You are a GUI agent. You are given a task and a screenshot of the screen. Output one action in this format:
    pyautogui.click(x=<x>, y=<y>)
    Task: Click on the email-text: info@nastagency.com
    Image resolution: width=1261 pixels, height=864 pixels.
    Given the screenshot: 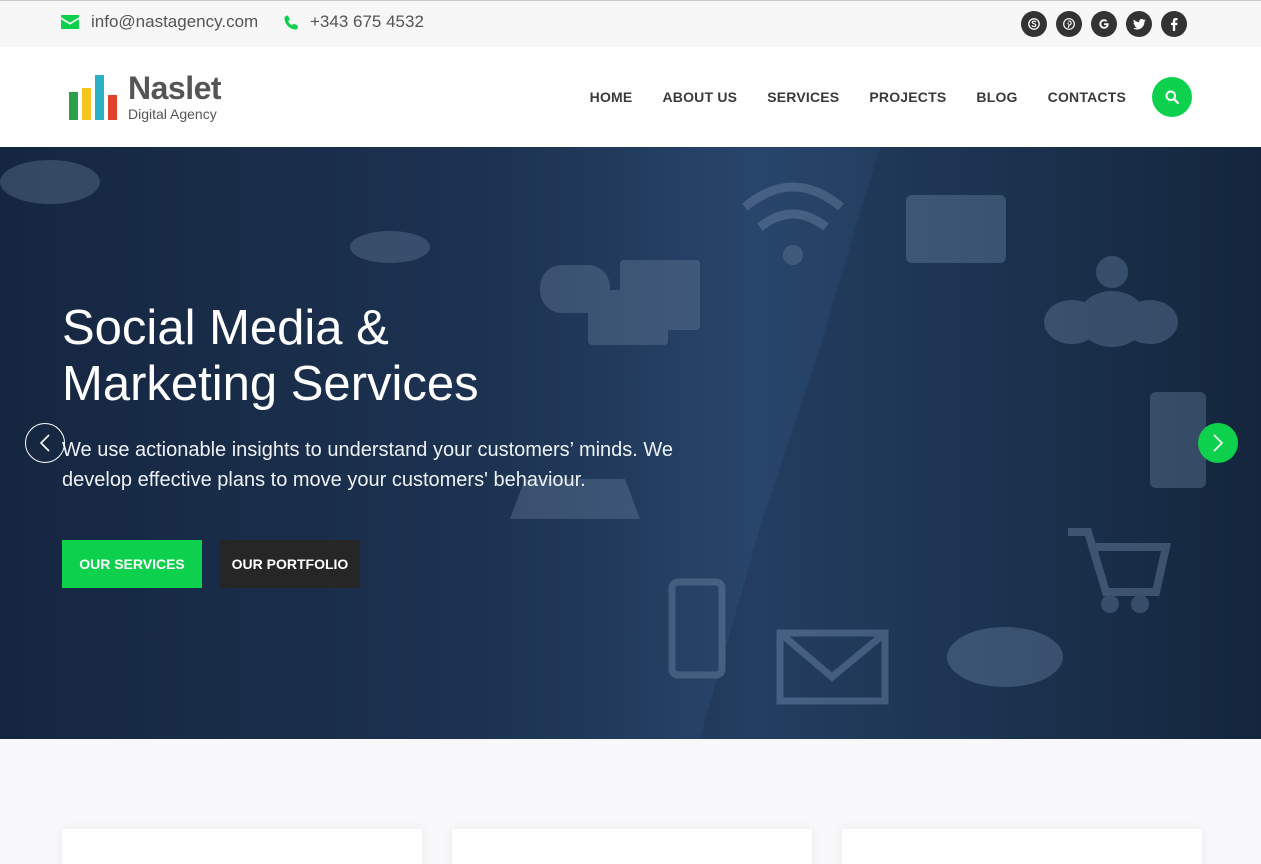 What is the action you would take?
    pyautogui.click(x=174, y=22)
    